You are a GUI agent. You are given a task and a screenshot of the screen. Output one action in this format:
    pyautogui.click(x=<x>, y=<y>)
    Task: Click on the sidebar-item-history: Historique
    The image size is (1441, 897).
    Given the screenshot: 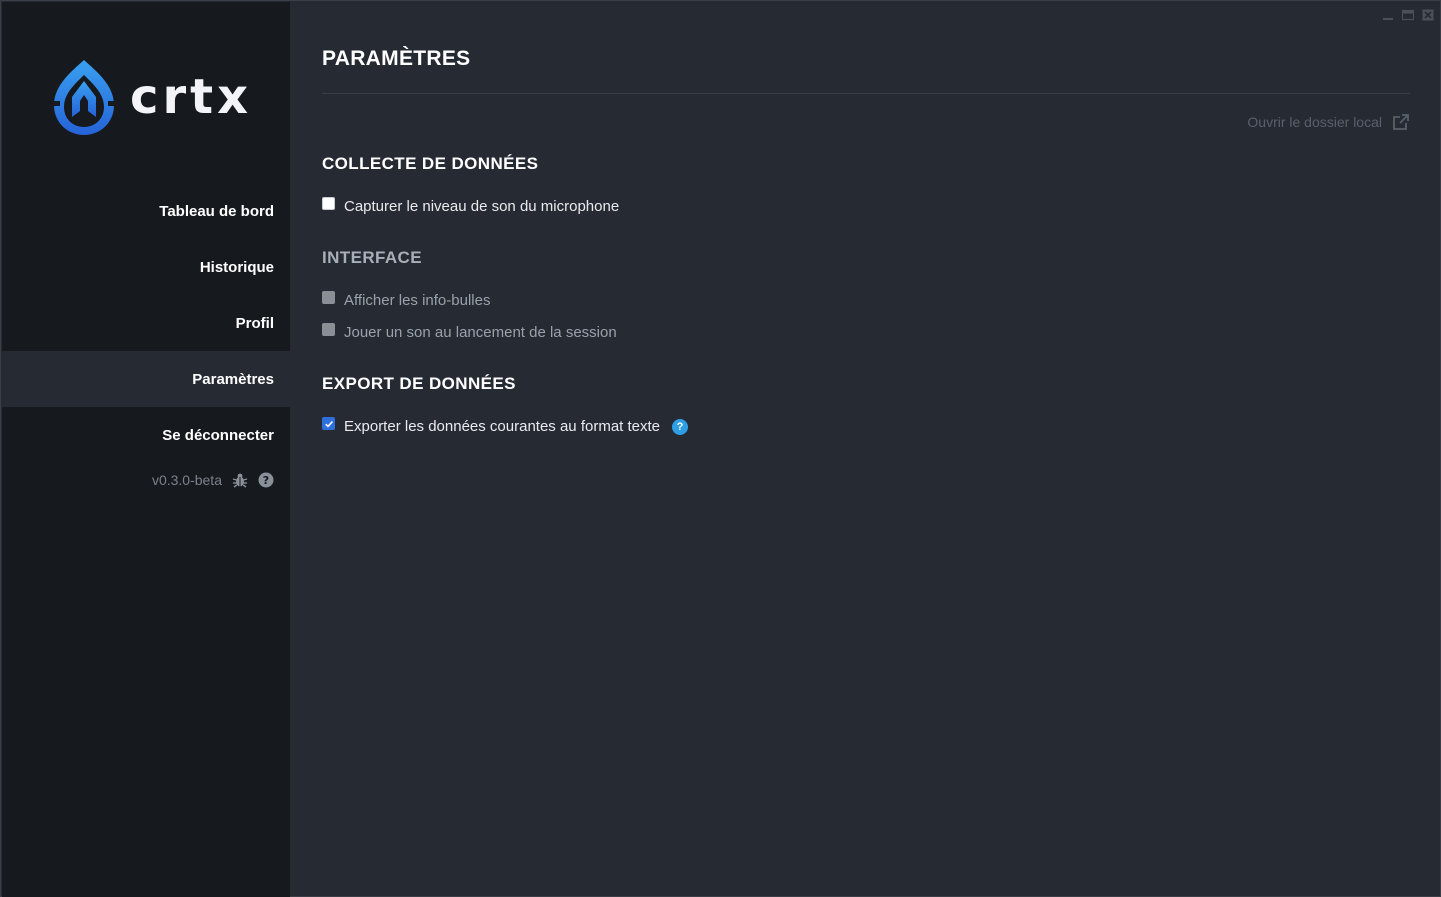 What is the action you would take?
    pyautogui.click(x=146, y=267)
    